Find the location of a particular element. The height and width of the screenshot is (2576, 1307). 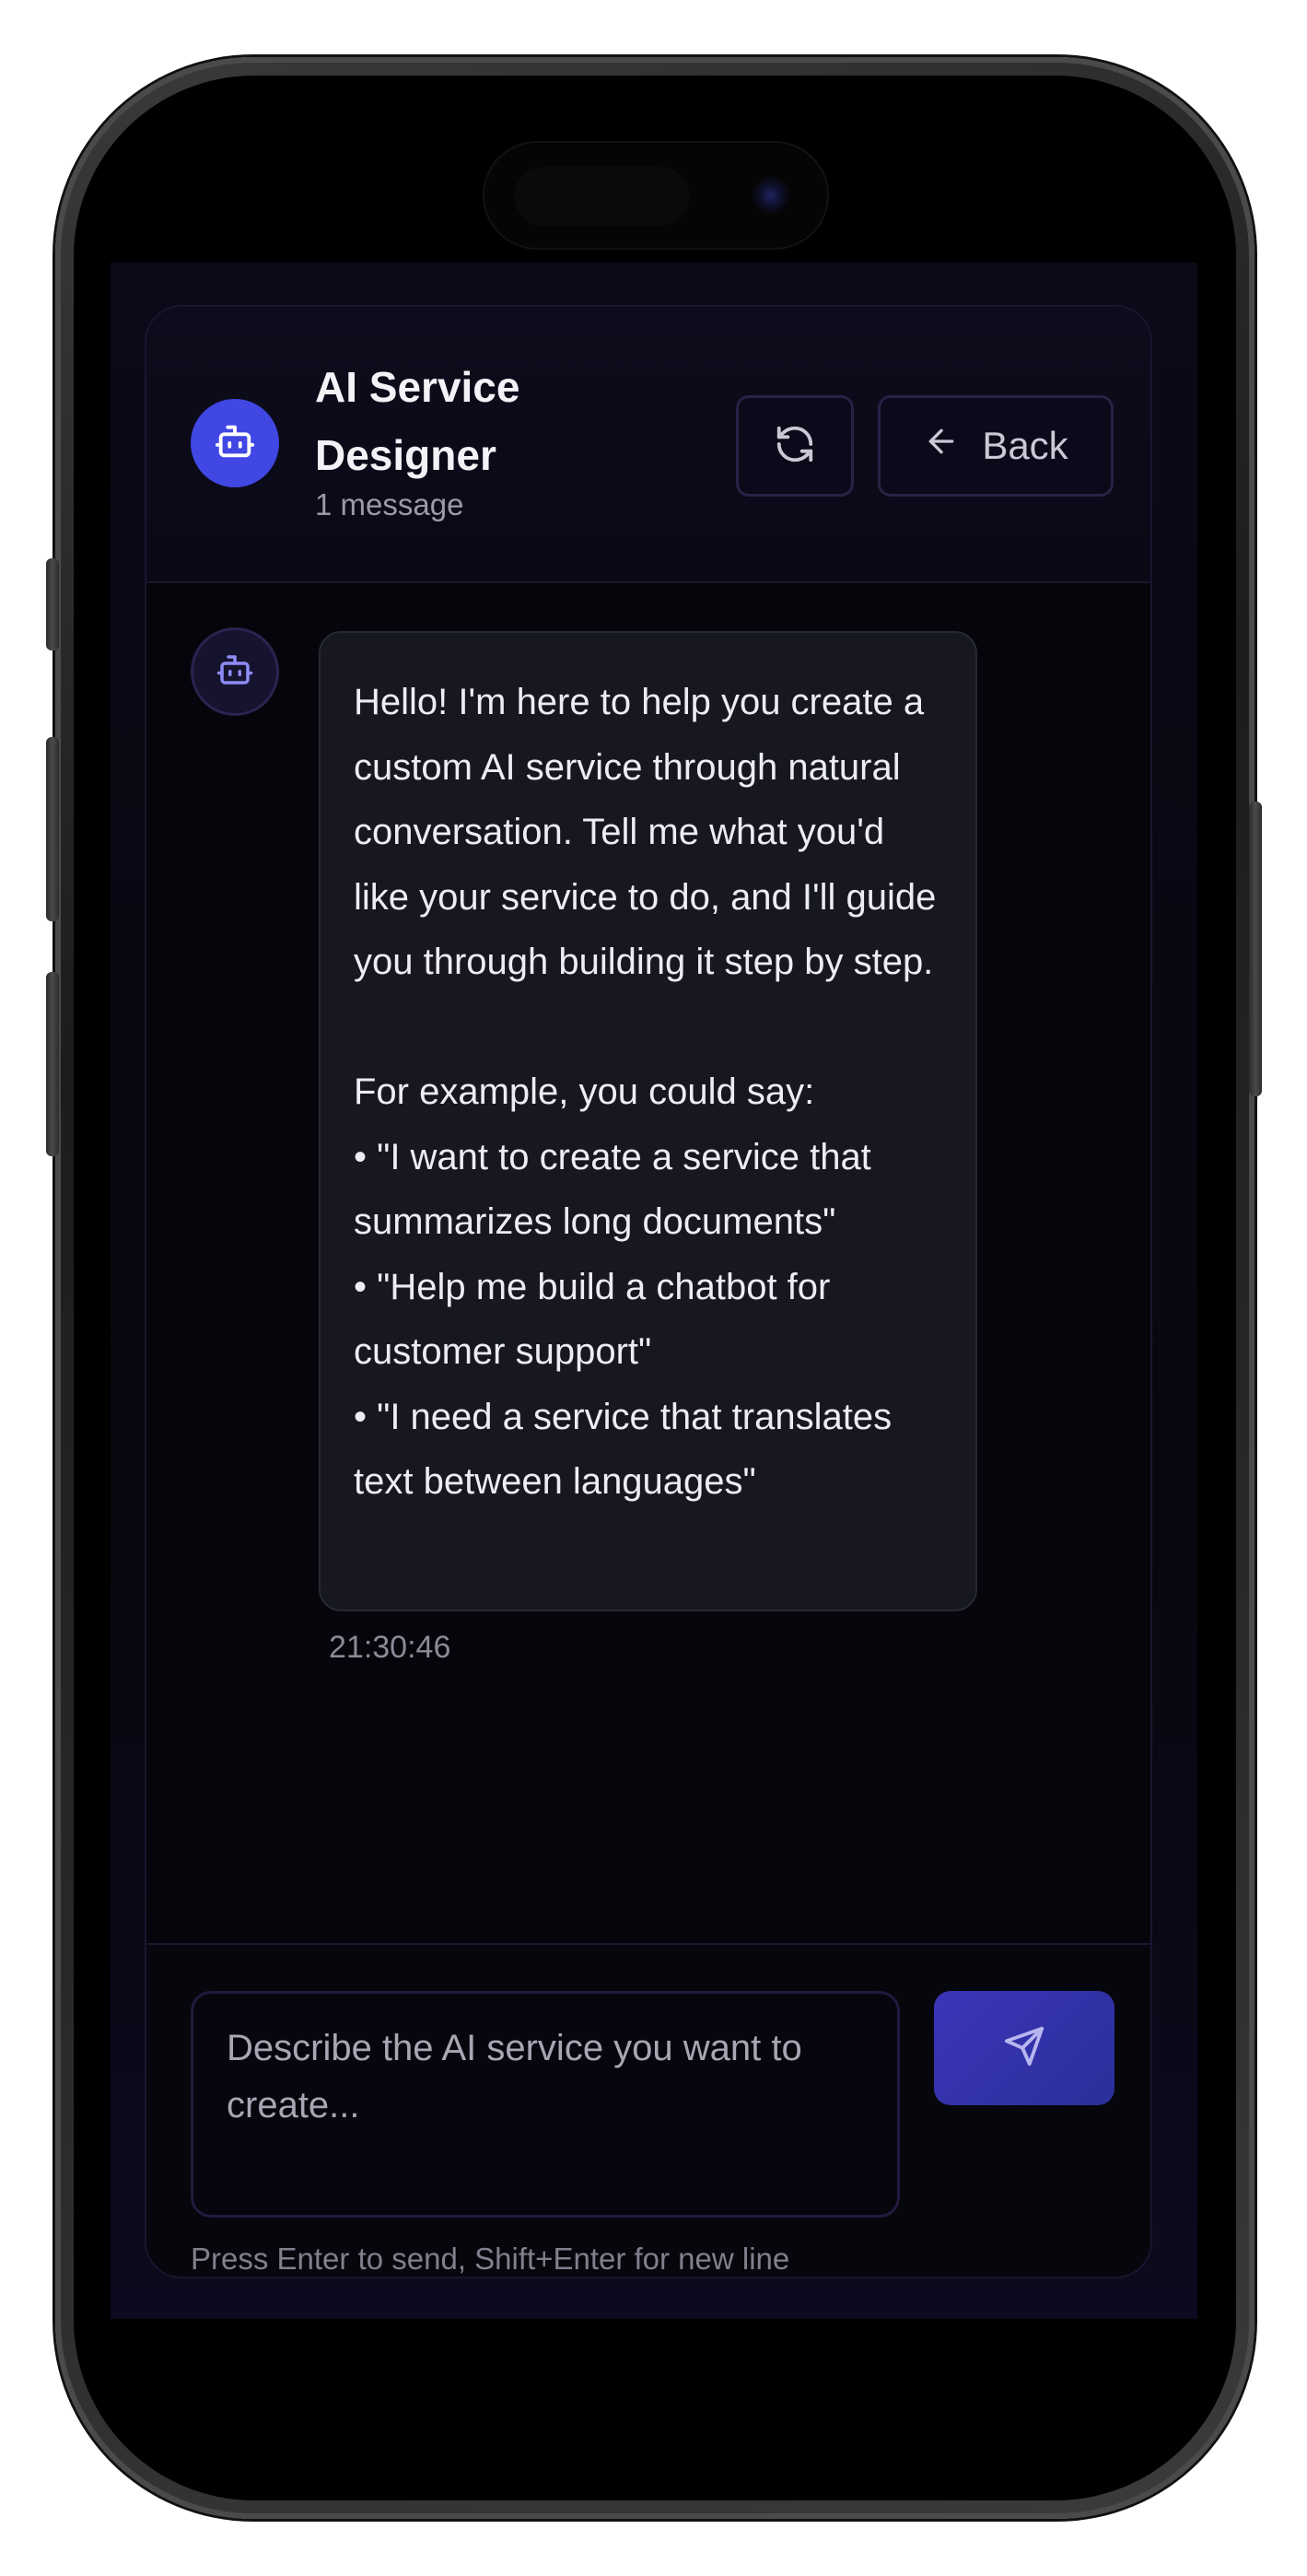

refresh-icon is located at coordinates (795, 446).